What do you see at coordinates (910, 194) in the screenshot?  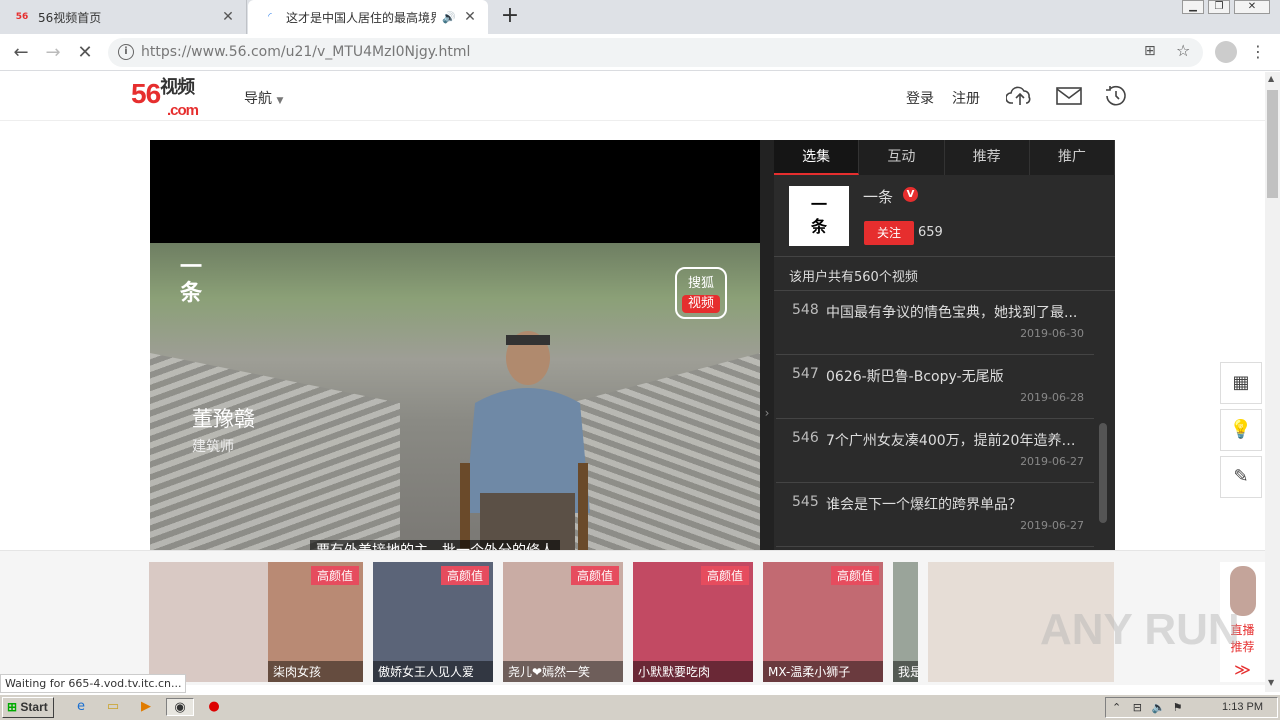 I see `verified-badge-icon: V` at bounding box center [910, 194].